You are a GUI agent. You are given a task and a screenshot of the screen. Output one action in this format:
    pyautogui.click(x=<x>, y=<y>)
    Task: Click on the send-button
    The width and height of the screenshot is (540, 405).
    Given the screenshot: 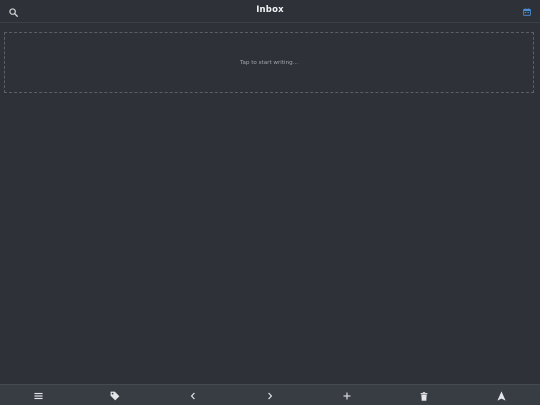 What is the action you would take?
    pyautogui.click(x=501, y=396)
    